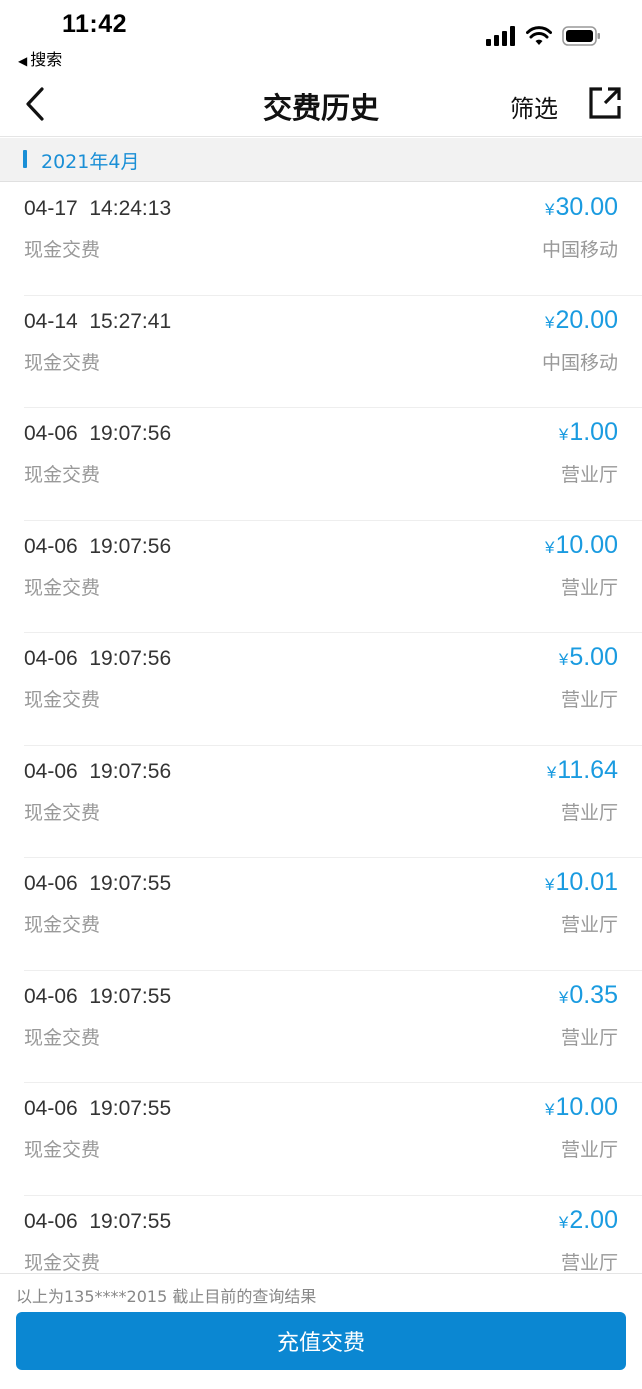 This screenshot has width=642, height=1389. I want to click on signal-icon, so click(500, 36).